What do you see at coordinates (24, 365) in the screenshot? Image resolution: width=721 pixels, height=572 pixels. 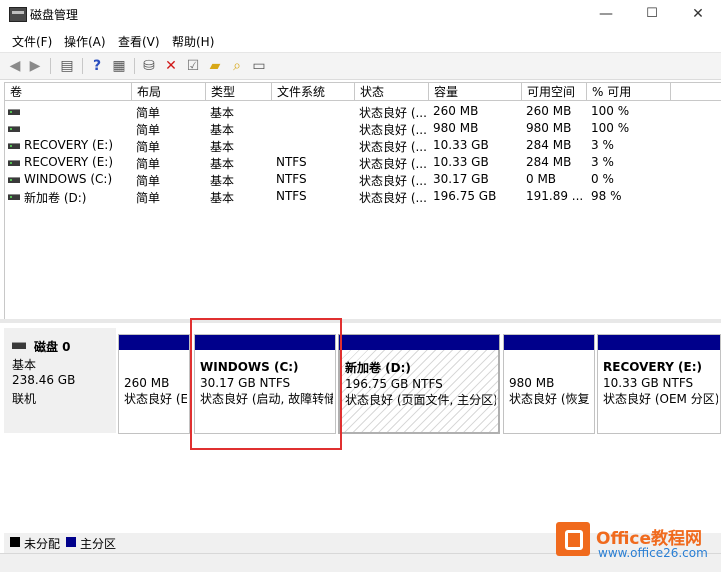 I see `disk-kind: 基本` at bounding box center [24, 365].